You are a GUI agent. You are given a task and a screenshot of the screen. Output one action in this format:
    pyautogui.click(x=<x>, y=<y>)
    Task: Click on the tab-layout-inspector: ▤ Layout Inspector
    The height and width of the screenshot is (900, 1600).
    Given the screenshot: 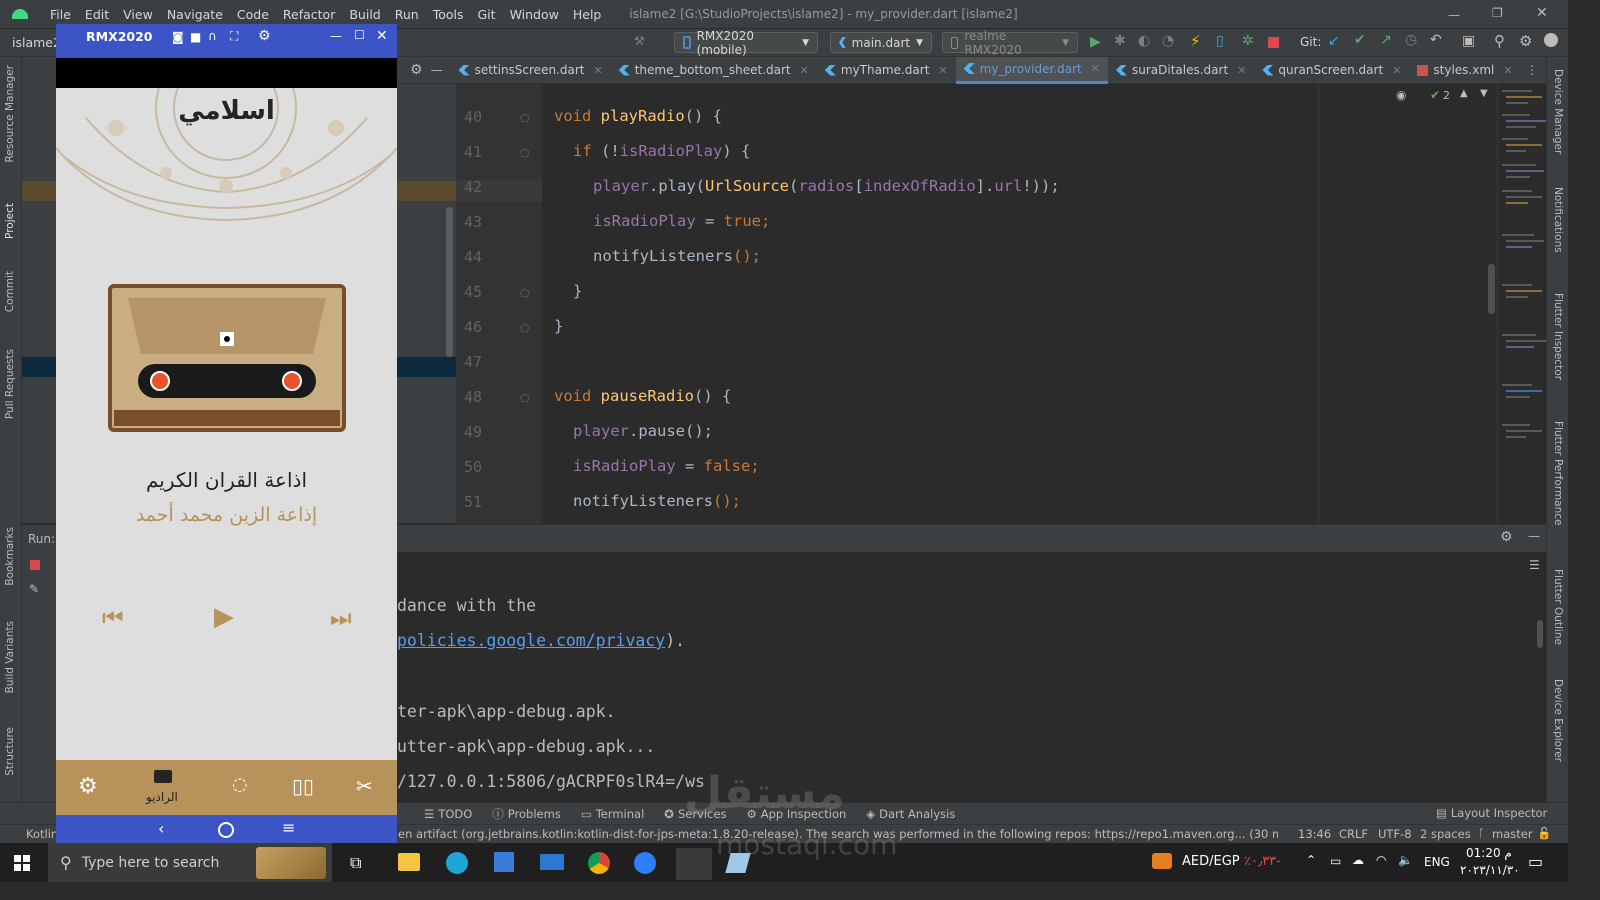 What is the action you would take?
    pyautogui.click(x=1491, y=813)
    